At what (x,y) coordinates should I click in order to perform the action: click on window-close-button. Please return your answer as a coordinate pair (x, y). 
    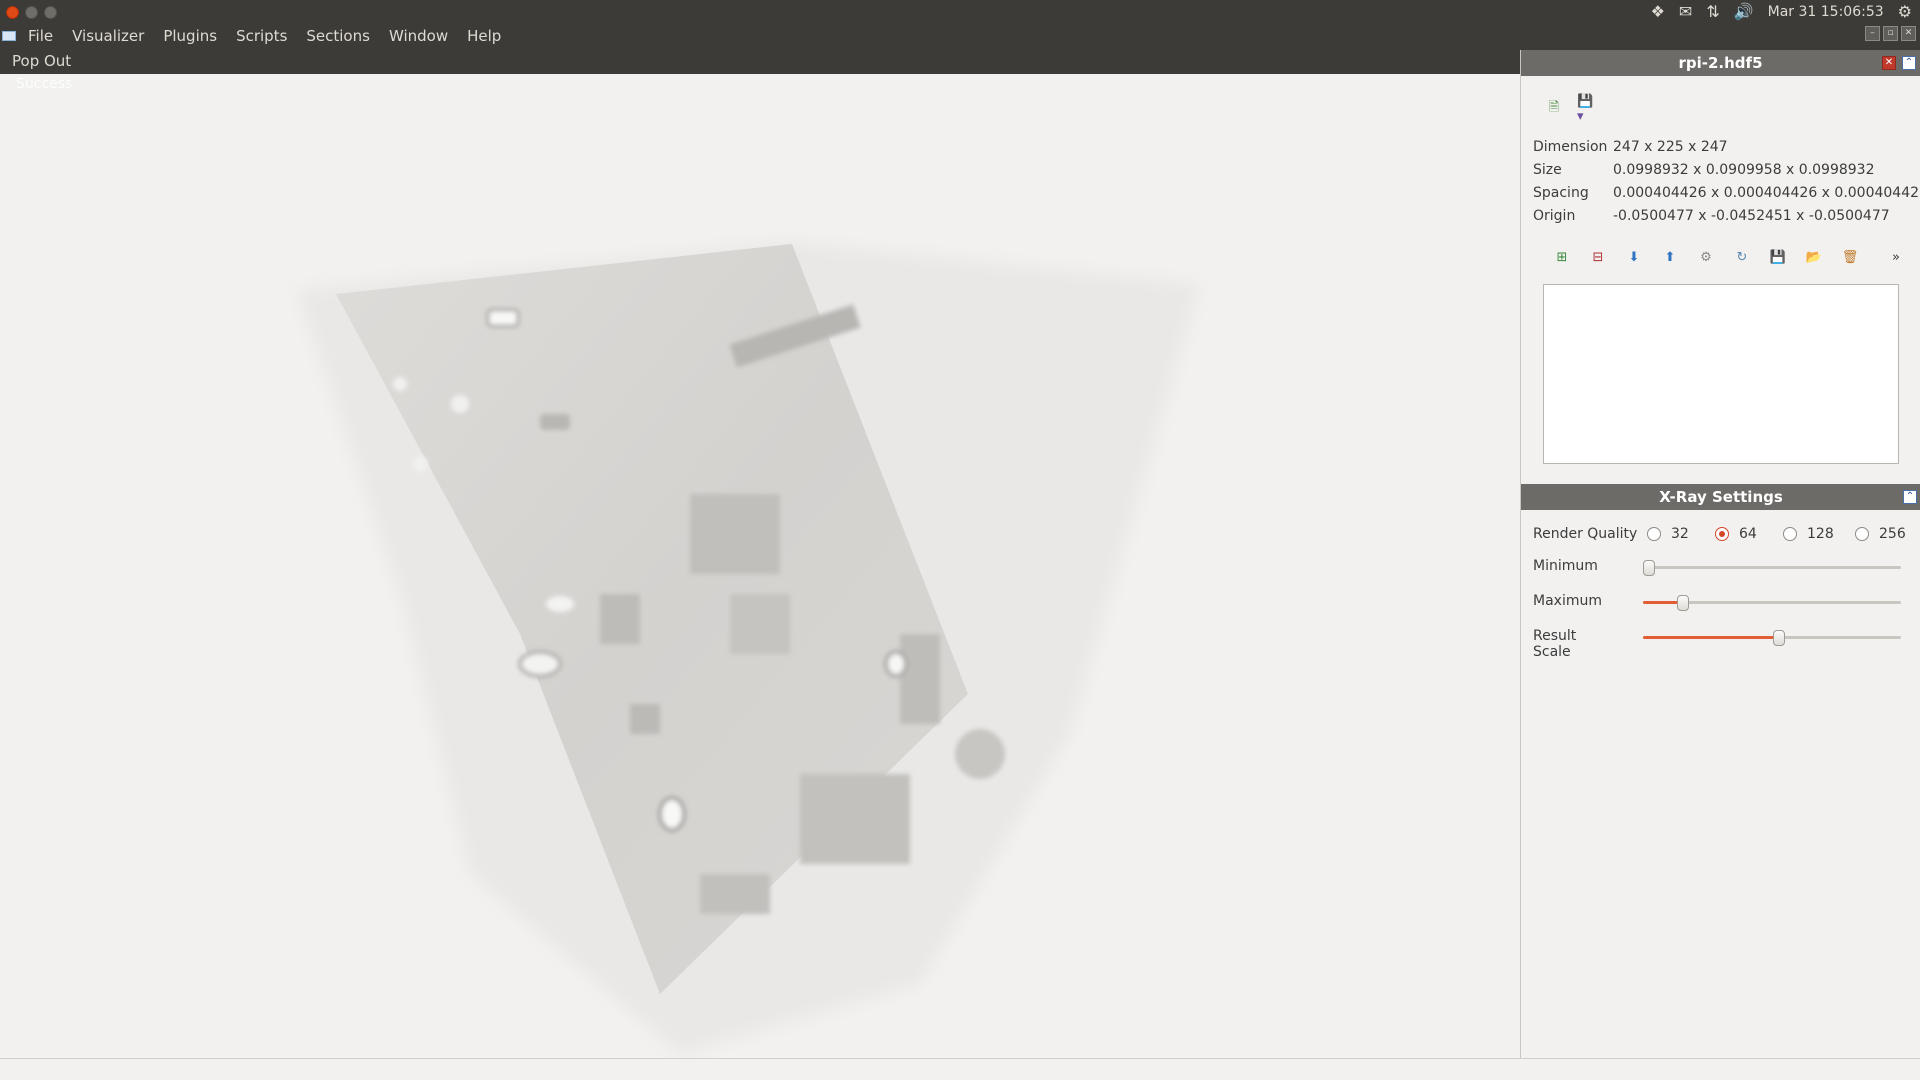
    Looking at the image, I should click on (12, 12).